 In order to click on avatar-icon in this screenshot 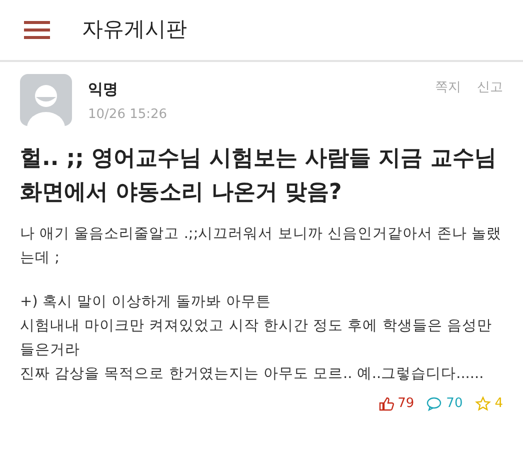, I will do `click(46, 100)`.